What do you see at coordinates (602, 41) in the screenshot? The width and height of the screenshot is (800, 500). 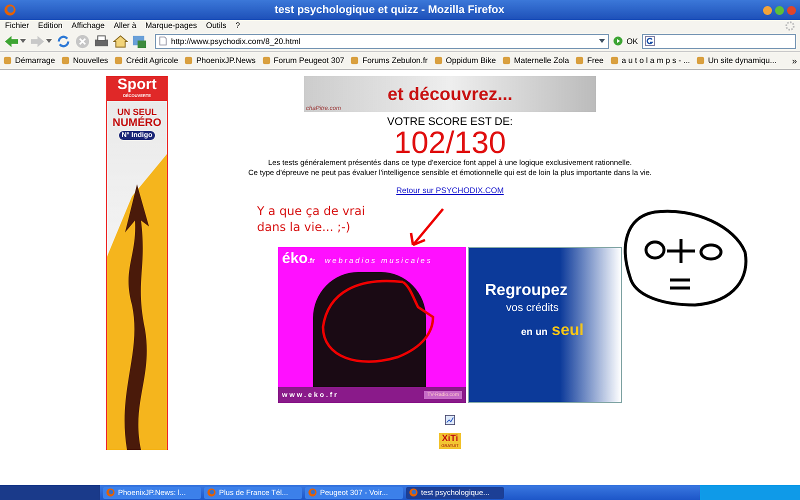 I see `dropdown-caret-icon` at bounding box center [602, 41].